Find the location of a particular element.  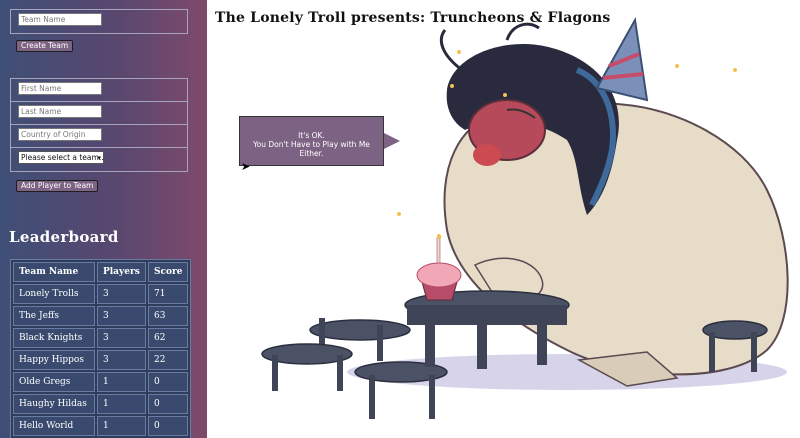

table-row: Black Knights 3 62 is located at coordinates (101, 338).